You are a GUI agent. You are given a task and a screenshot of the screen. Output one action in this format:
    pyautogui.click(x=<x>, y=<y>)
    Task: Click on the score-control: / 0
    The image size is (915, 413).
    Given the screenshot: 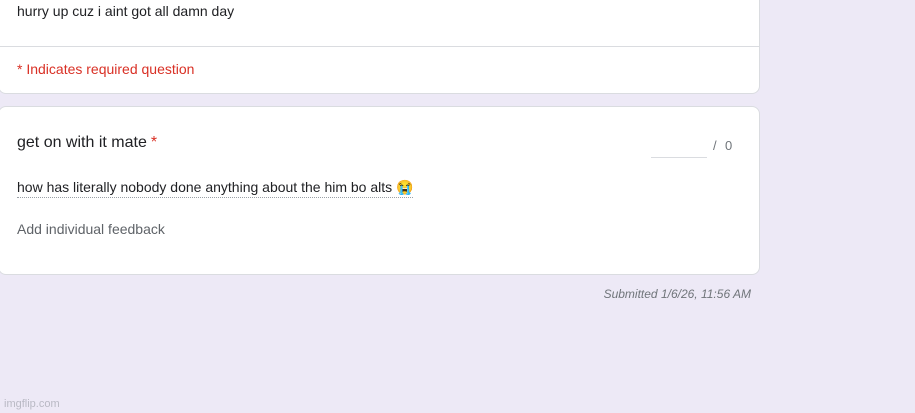 What is the action you would take?
    pyautogui.click(x=701, y=147)
    